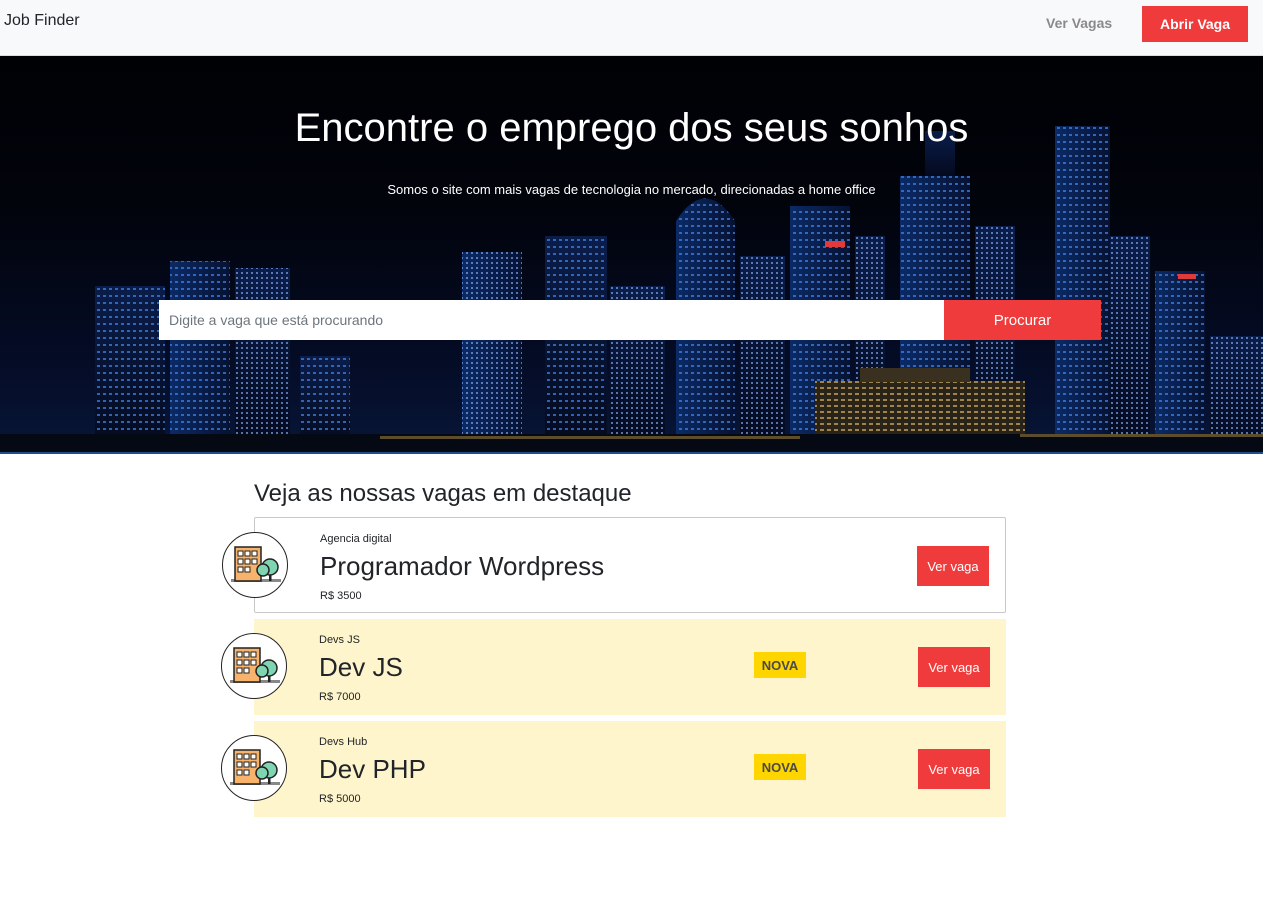 This screenshot has height=905, width=1263. I want to click on company-name: Devs Hub, so click(343, 742).